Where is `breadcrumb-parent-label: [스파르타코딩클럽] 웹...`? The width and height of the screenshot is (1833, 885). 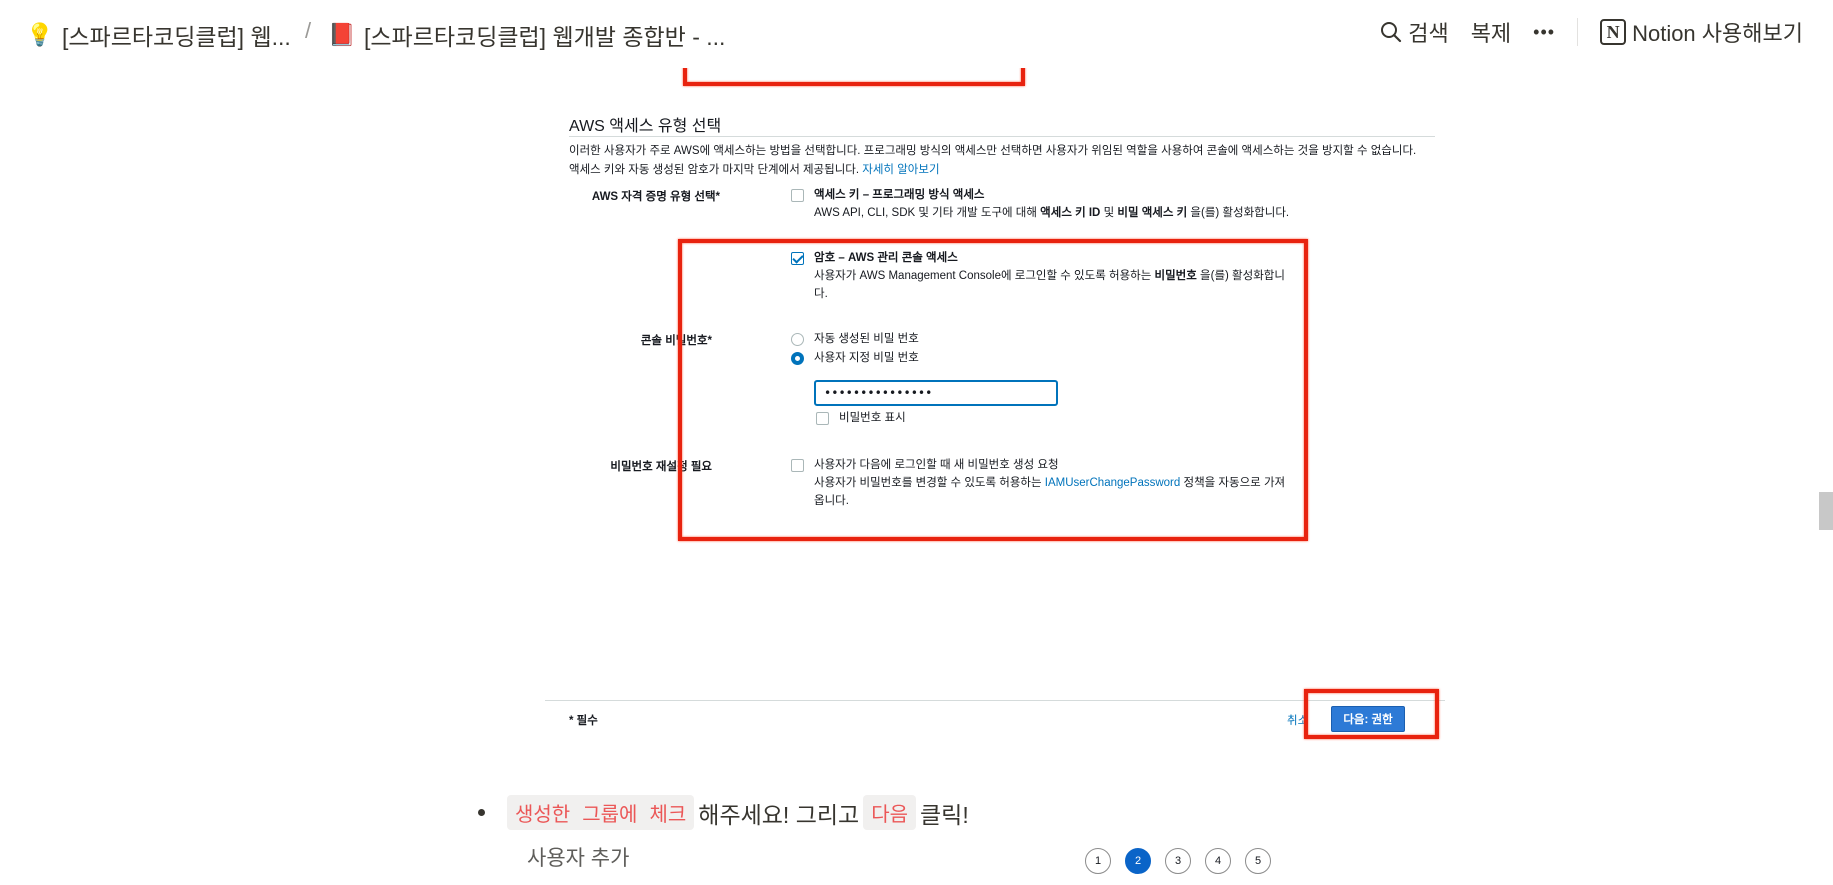 breadcrumb-parent-label: [스파르타코딩클럽] 웹... is located at coordinates (176, 37).